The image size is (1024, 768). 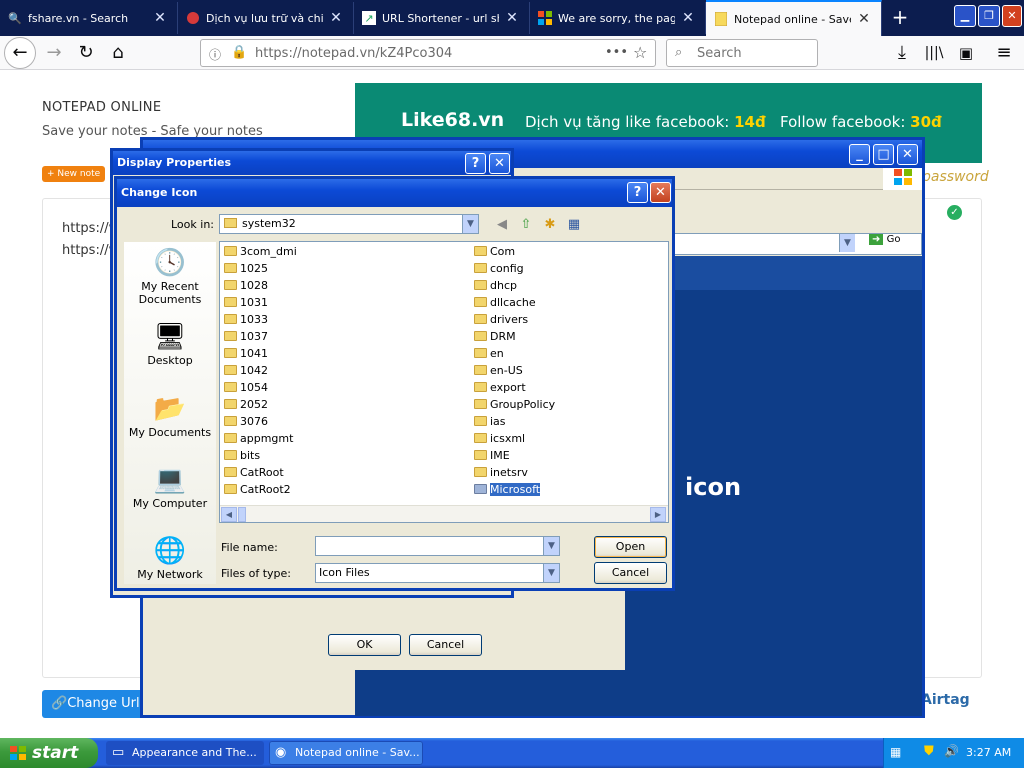 What do you see at coordinates (883, 154) in the screenshot?
I see `maximize-button: □` at bounding box center [883, 154].